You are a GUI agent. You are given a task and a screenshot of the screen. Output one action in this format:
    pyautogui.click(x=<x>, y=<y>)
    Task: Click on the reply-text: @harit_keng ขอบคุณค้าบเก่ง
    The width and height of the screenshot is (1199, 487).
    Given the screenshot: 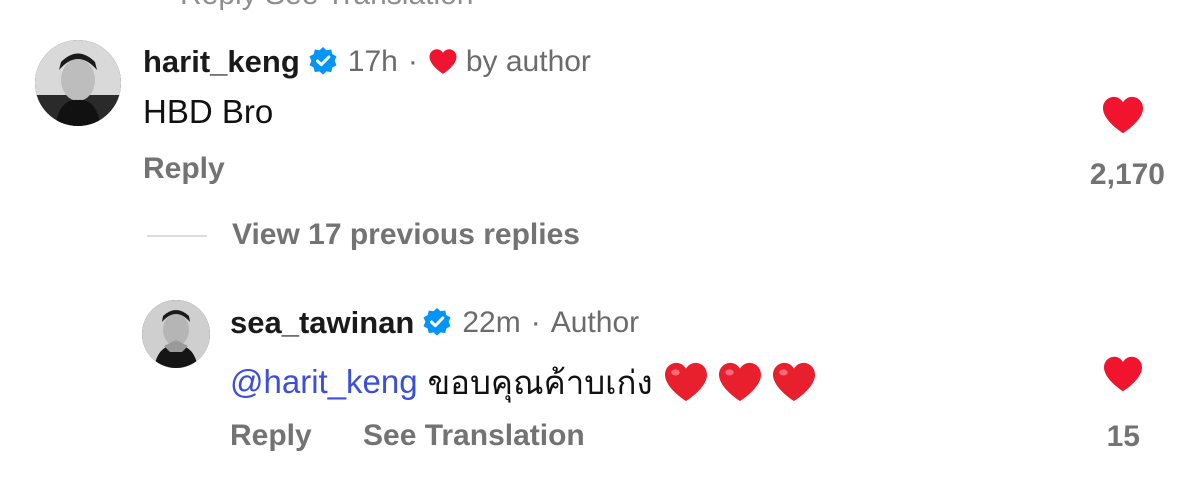 What is the action you would take?
    pyautogui.click(x=523, y=382)
    